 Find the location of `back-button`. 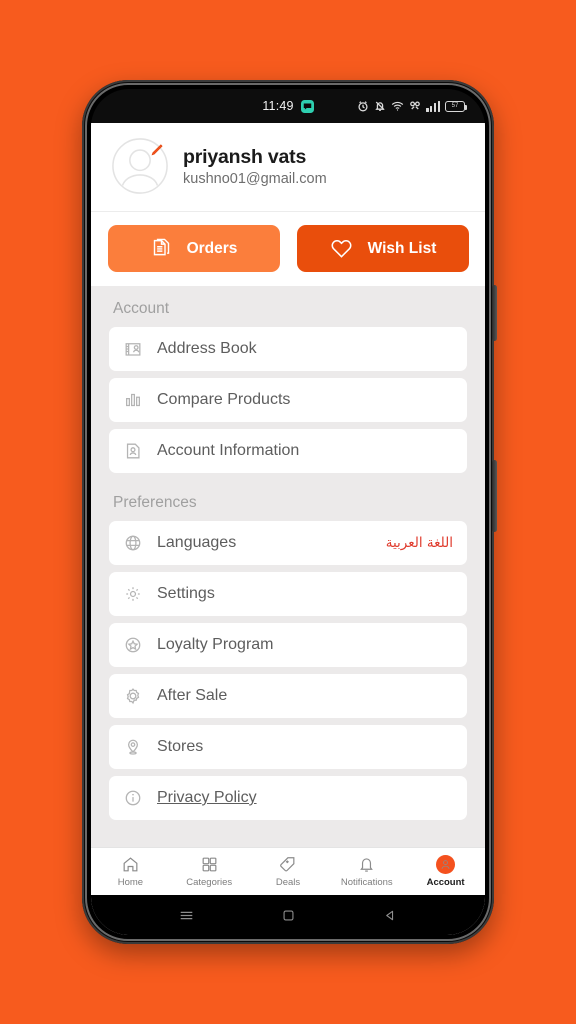

back-button is located at coordinates (390, 915).